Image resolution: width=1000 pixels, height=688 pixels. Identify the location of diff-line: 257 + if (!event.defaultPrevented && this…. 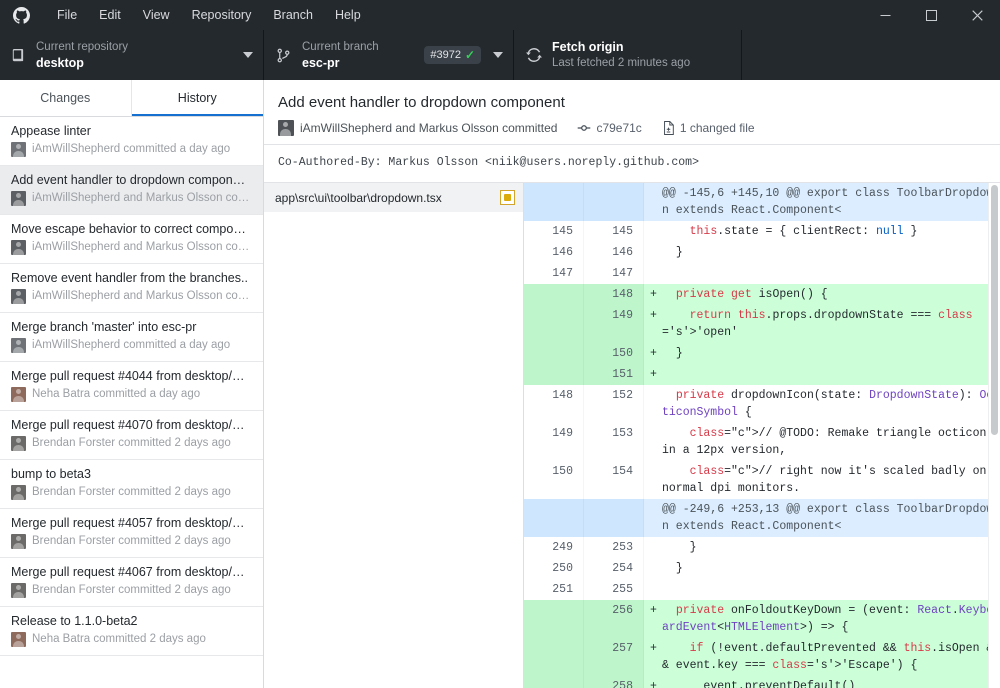
(762, 657).